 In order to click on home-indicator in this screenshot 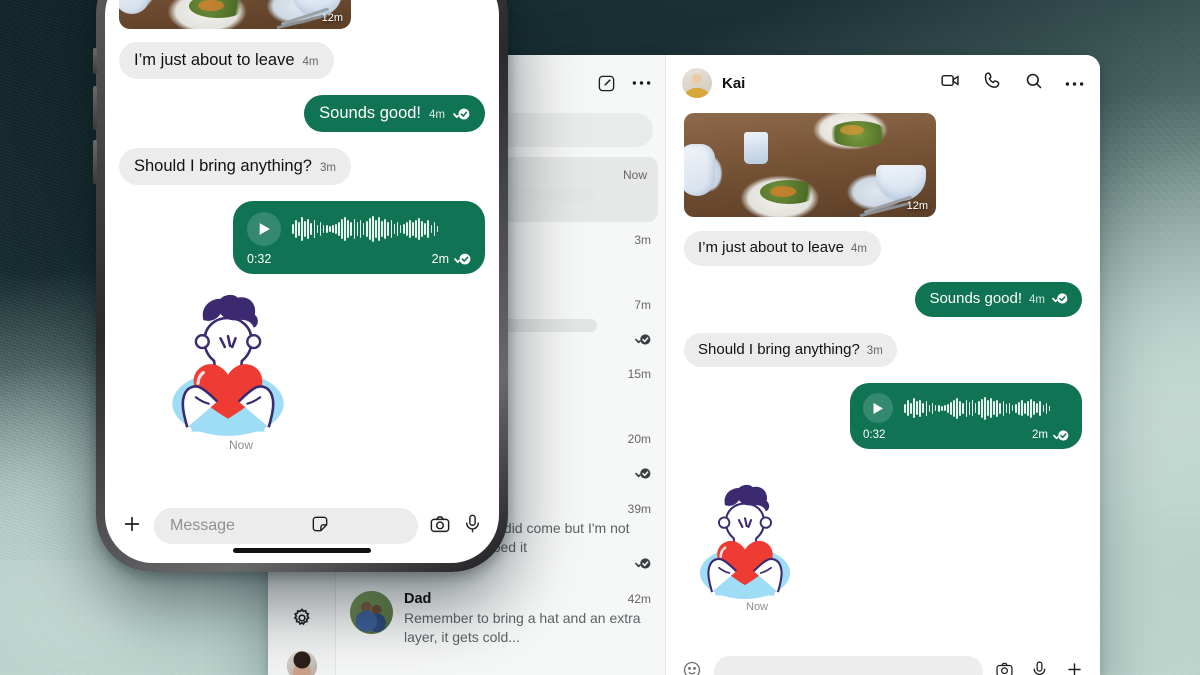, I will do `click(302, 550)`.